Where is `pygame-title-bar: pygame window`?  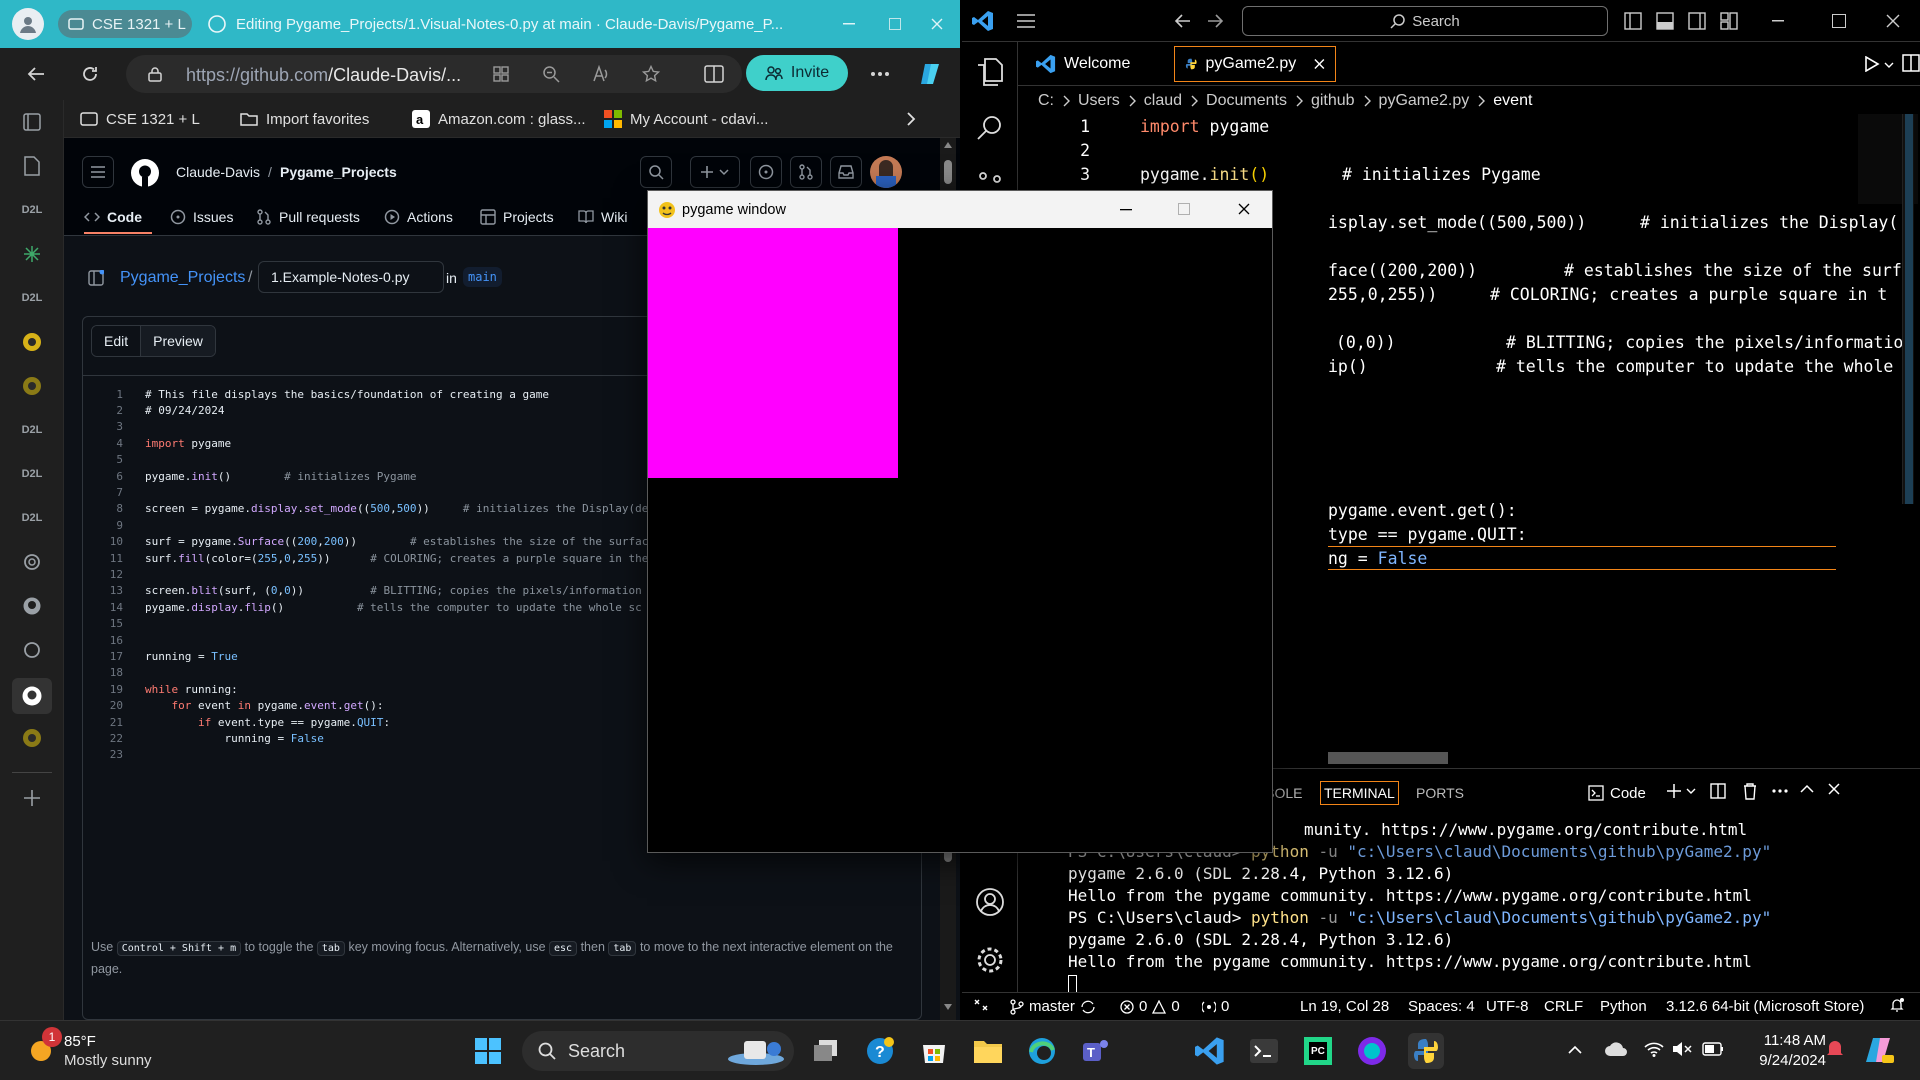
pygame-title-bar: pygame window is located at coordinates (960, 209).